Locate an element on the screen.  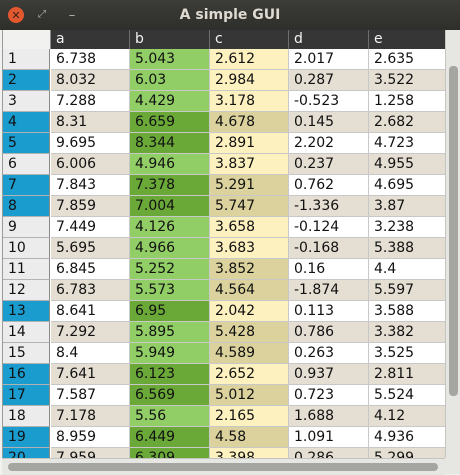
column-header-a: a is located at coordinates (90, 39).